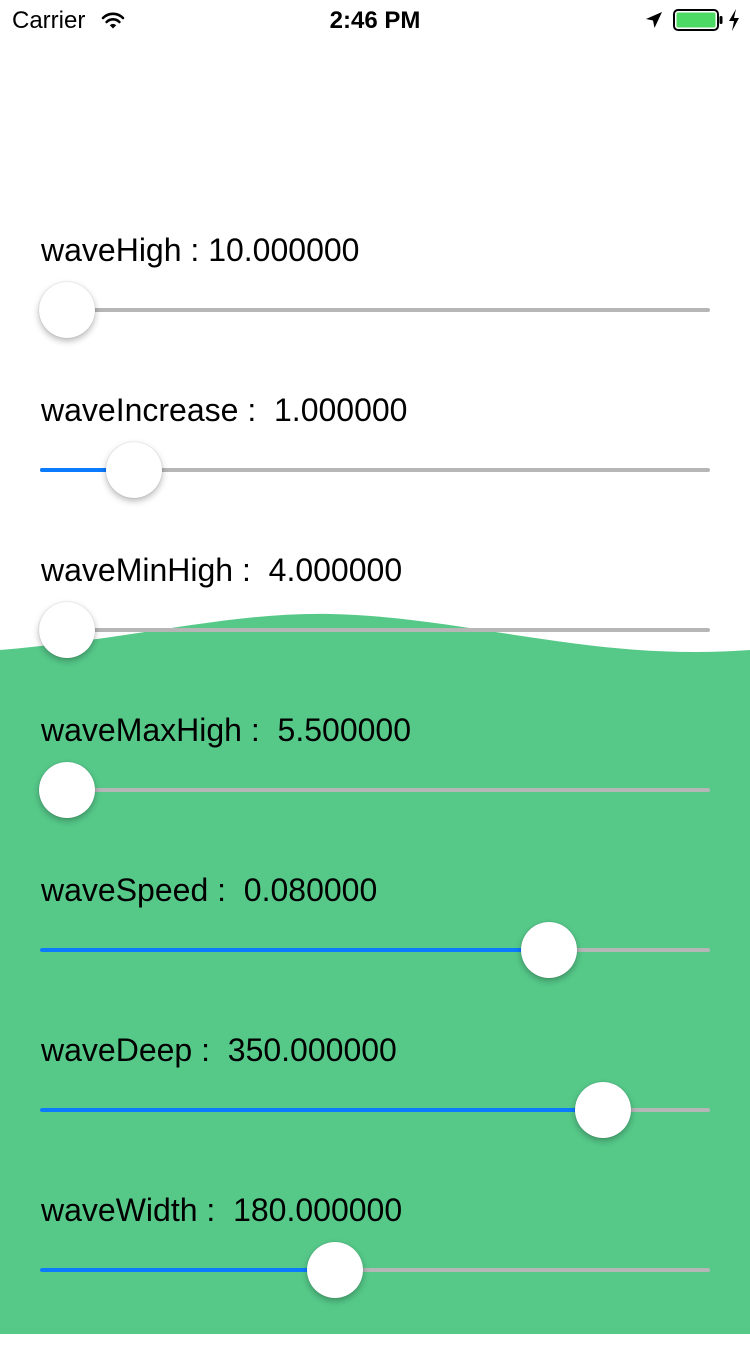 The height and width of the screenshot is (1350, 750). I want to click on wave-width-label: waveWidth : 180.000000, so click(222, 1210).